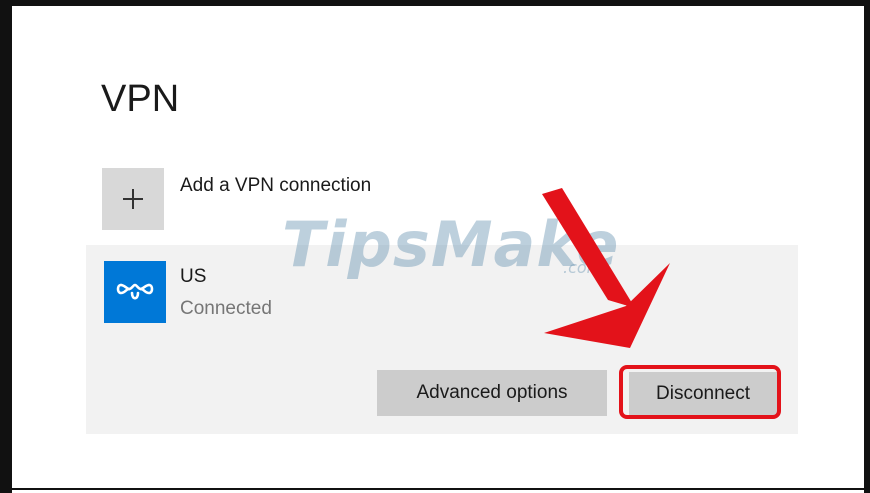 The width and height of the screenshot is (870, 493). Describe the element at coordinates (492, 393) in the screenshot. I see `advanced-options-button: Advanced options` at that location.